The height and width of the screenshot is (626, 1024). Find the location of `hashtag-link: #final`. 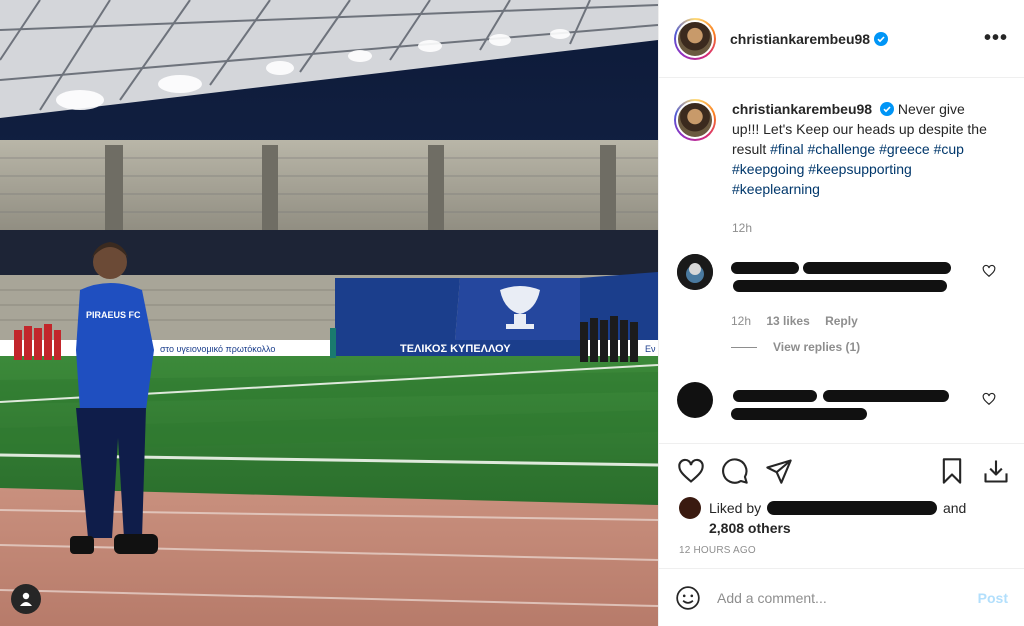

hashtag-link: #final is located at coordinates (786, 149).